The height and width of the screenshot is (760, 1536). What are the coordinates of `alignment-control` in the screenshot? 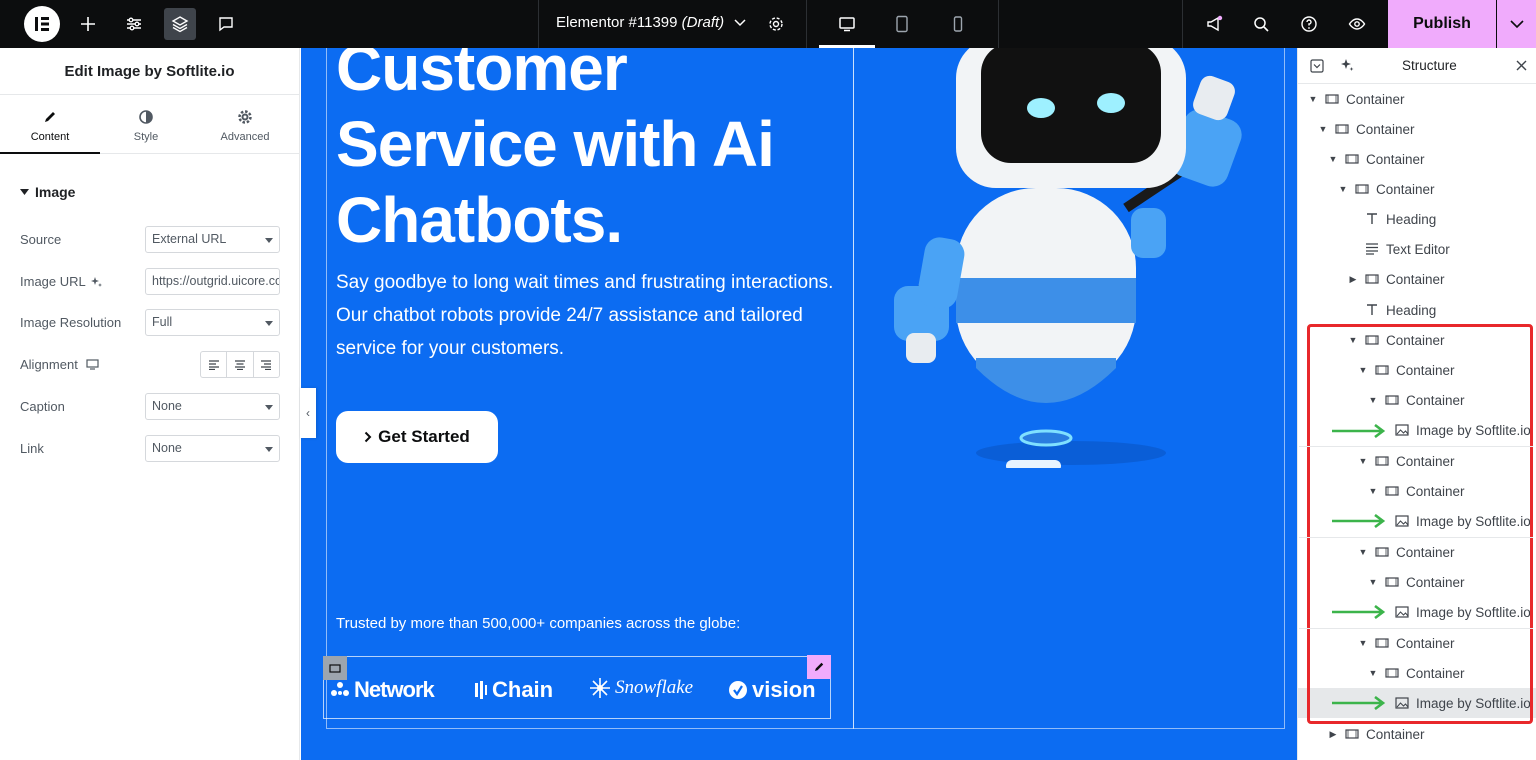 It's located at (240, 364).